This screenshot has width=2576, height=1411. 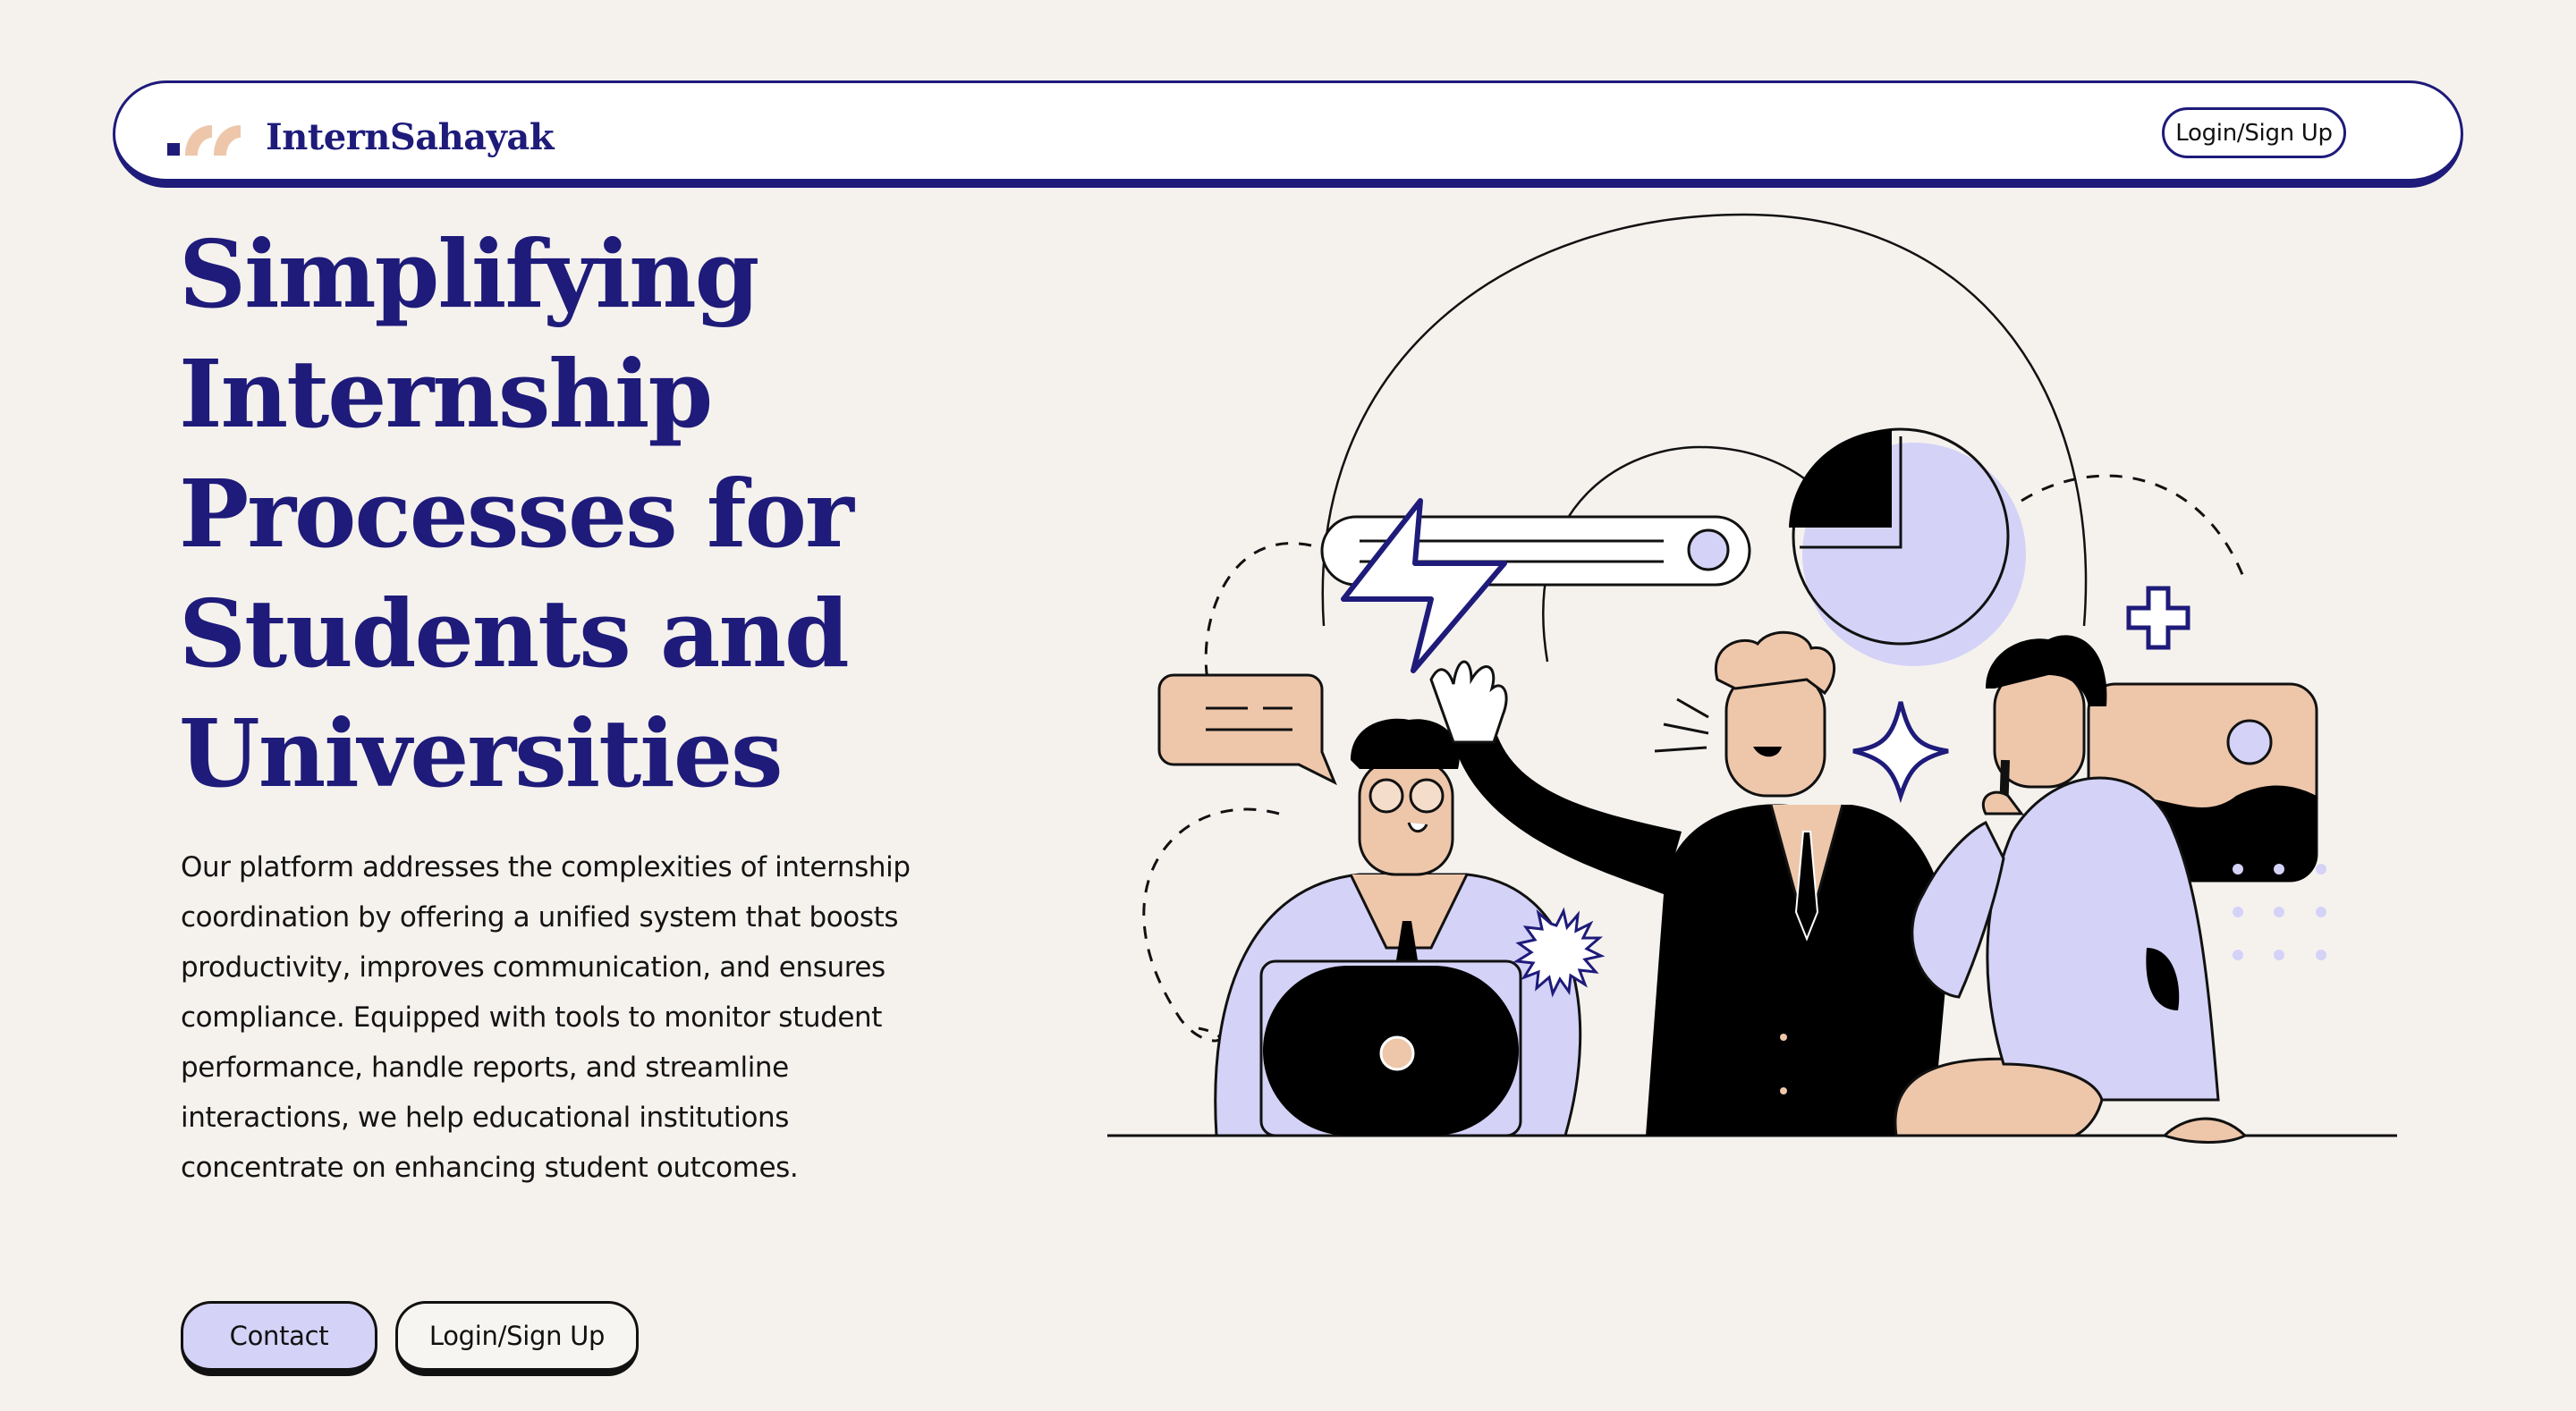 What do you see at coordinates (410, 136) in the screenshot?
I see `brand-name: InternSahayak` at bounding box center [410, 136].